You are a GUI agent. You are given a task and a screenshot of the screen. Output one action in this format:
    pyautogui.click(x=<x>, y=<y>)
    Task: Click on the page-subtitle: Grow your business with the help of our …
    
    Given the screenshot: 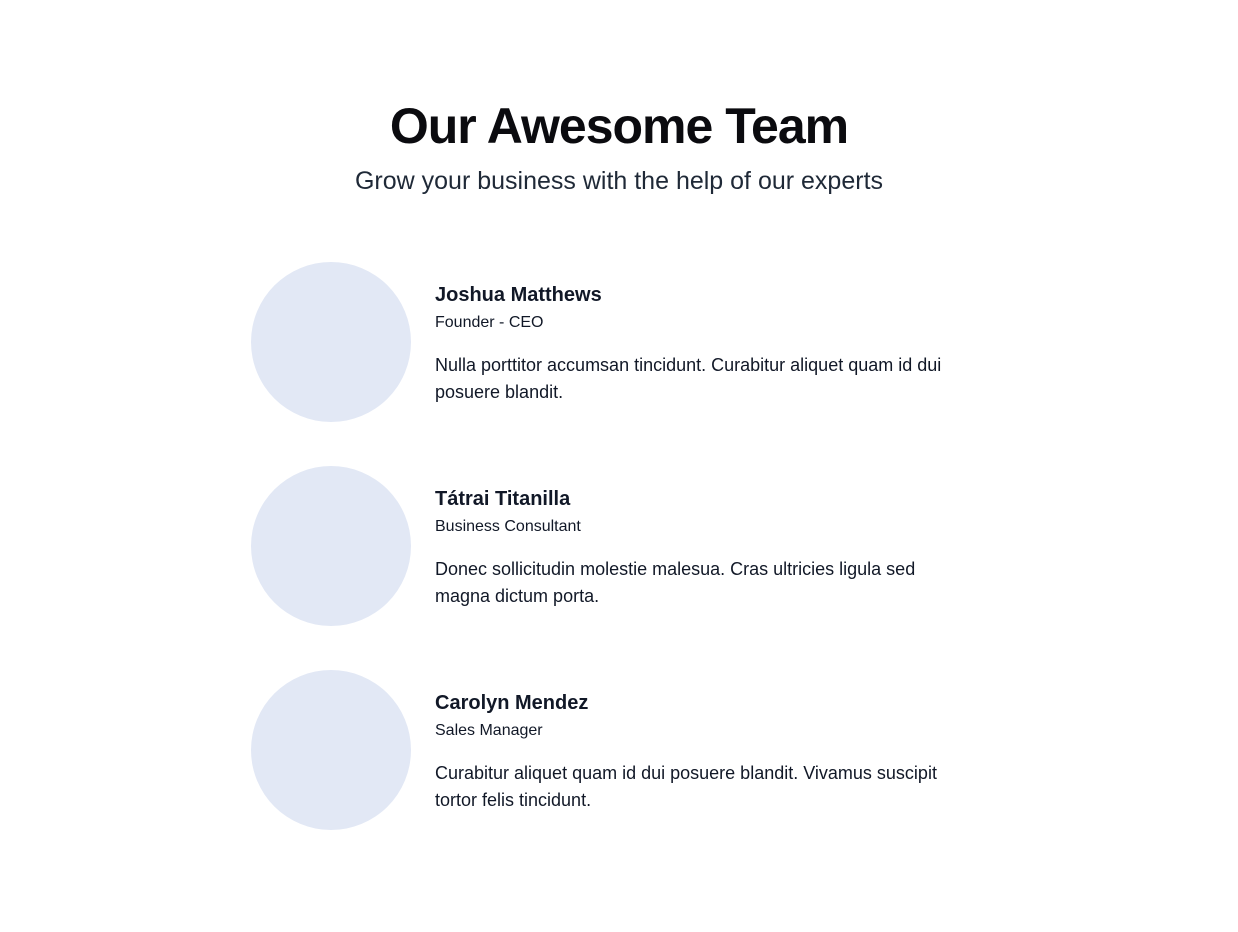 What is the action you would take?
    pyautogui.click(x=619, y=181)
    